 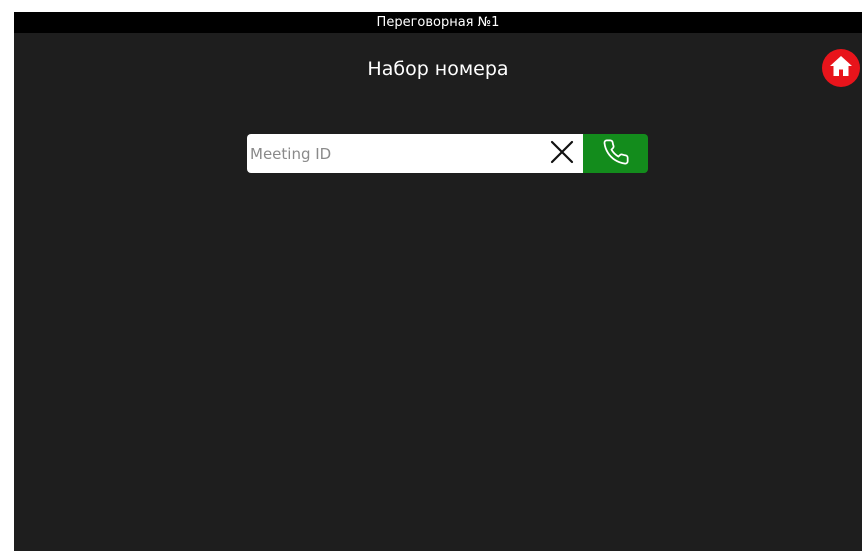 I want to click on window-title: Переговорная №1, so click(x=438, y=22).